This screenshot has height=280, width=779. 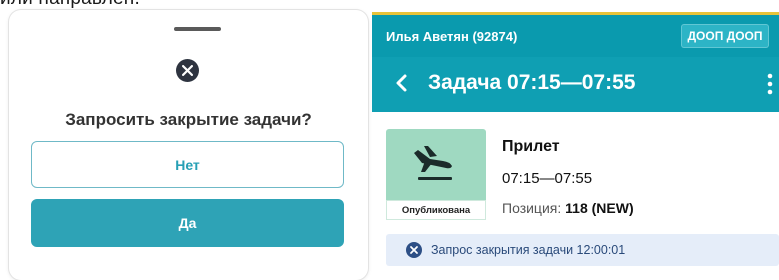 I want to click on org-badge: ДООП ДООП, so click(x=725, y=36).